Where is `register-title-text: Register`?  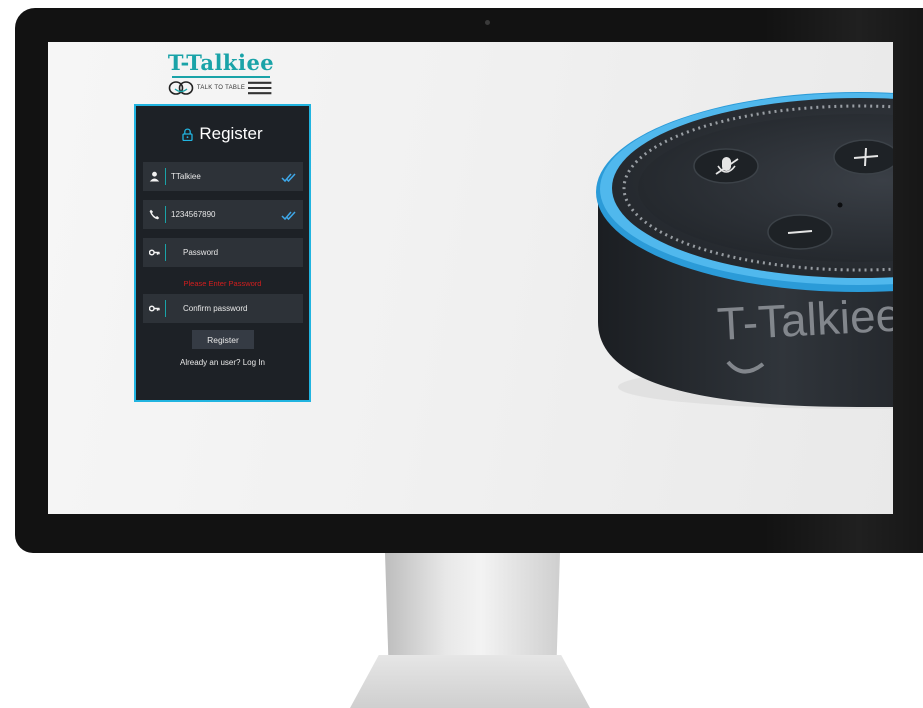
register-title-text: Register is located at coordinates (231, 133).